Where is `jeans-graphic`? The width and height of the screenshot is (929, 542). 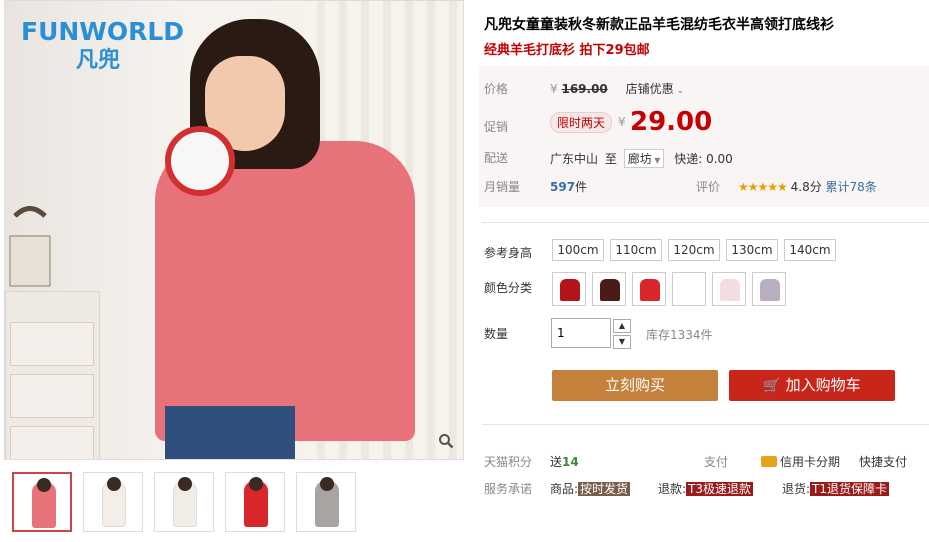
jeans-graphic is located at coordinates (230, 432).